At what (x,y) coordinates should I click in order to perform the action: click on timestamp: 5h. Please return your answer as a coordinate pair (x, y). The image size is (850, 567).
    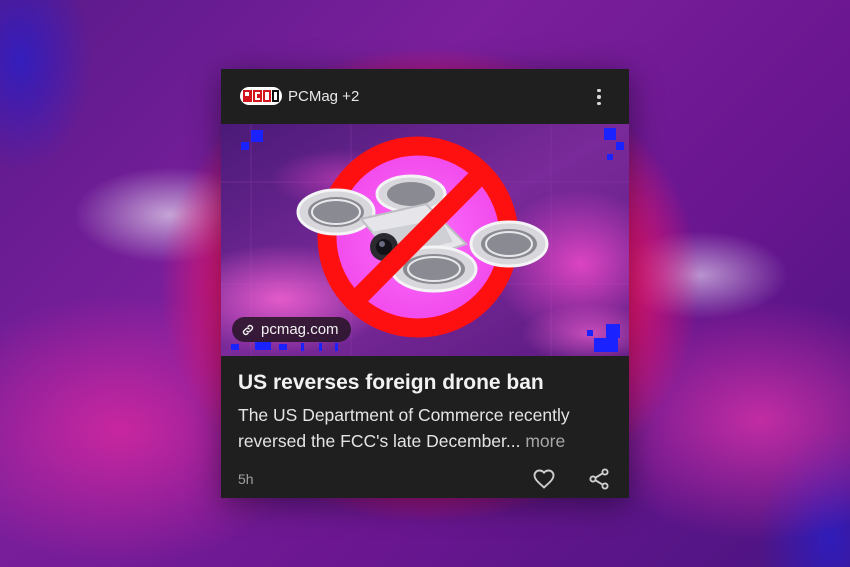
    Looking at the image, I should click on (246, 479).